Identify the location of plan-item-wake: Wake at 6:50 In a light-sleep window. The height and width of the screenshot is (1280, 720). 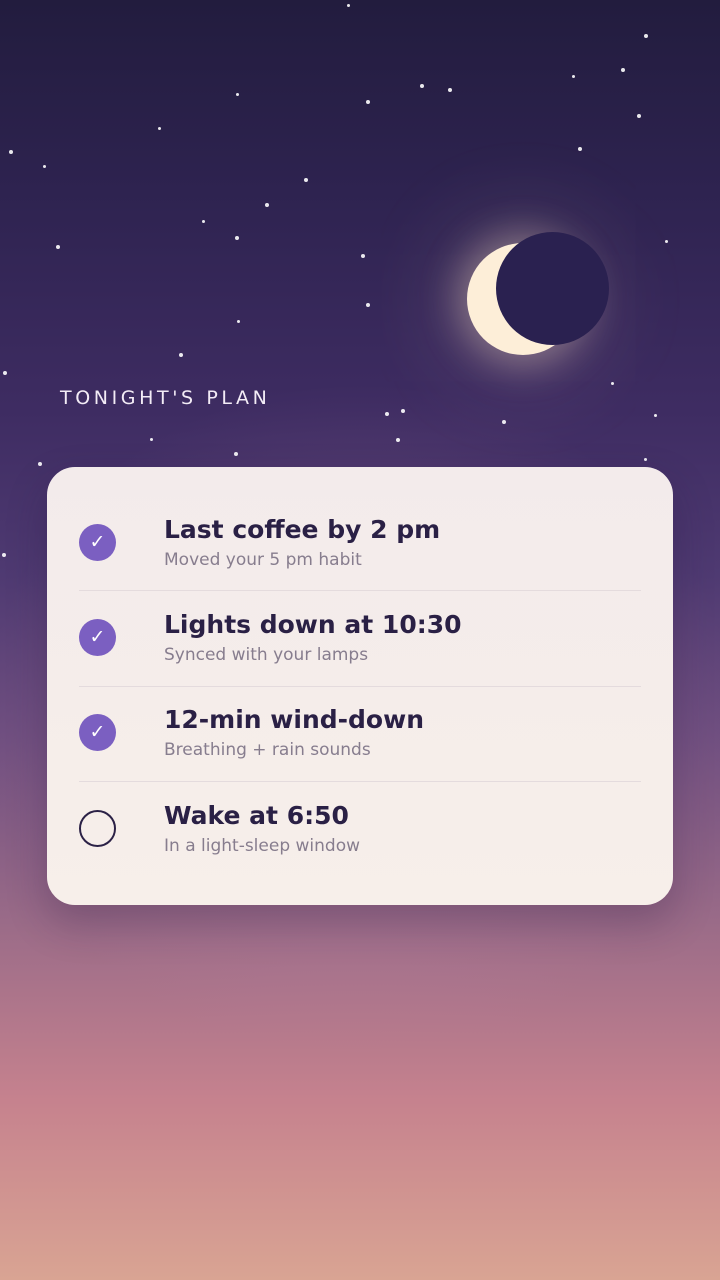
(360, 804).